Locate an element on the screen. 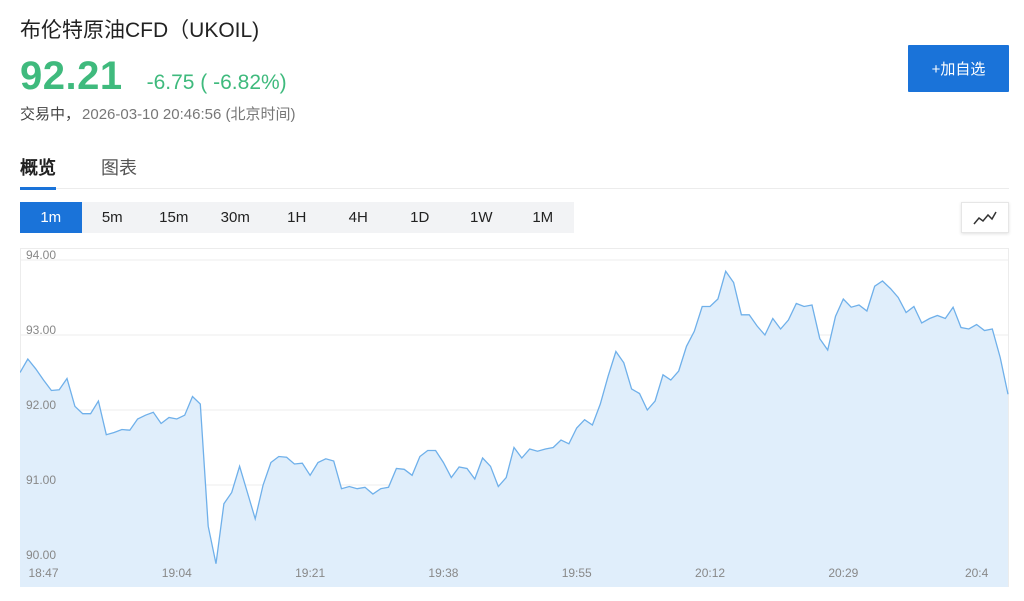  x-tick-label: 20:29 is located at coordinates (843, 573).